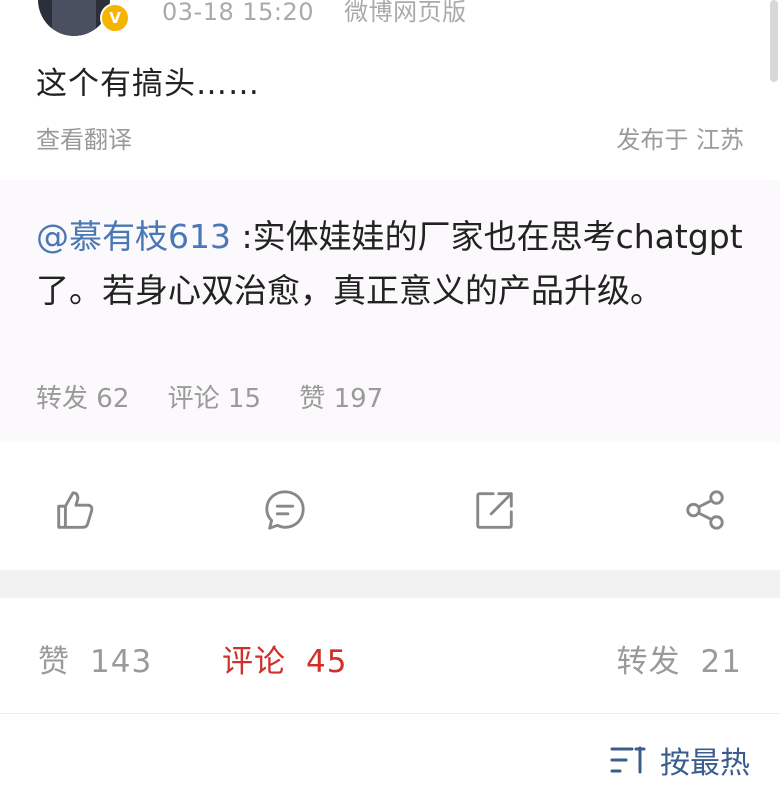 The height and width of the screenshot is (800, 780). Describe the element at coordinates (193, 399) in the screenshot. I see `repost-comment-label: 评论` at that location.